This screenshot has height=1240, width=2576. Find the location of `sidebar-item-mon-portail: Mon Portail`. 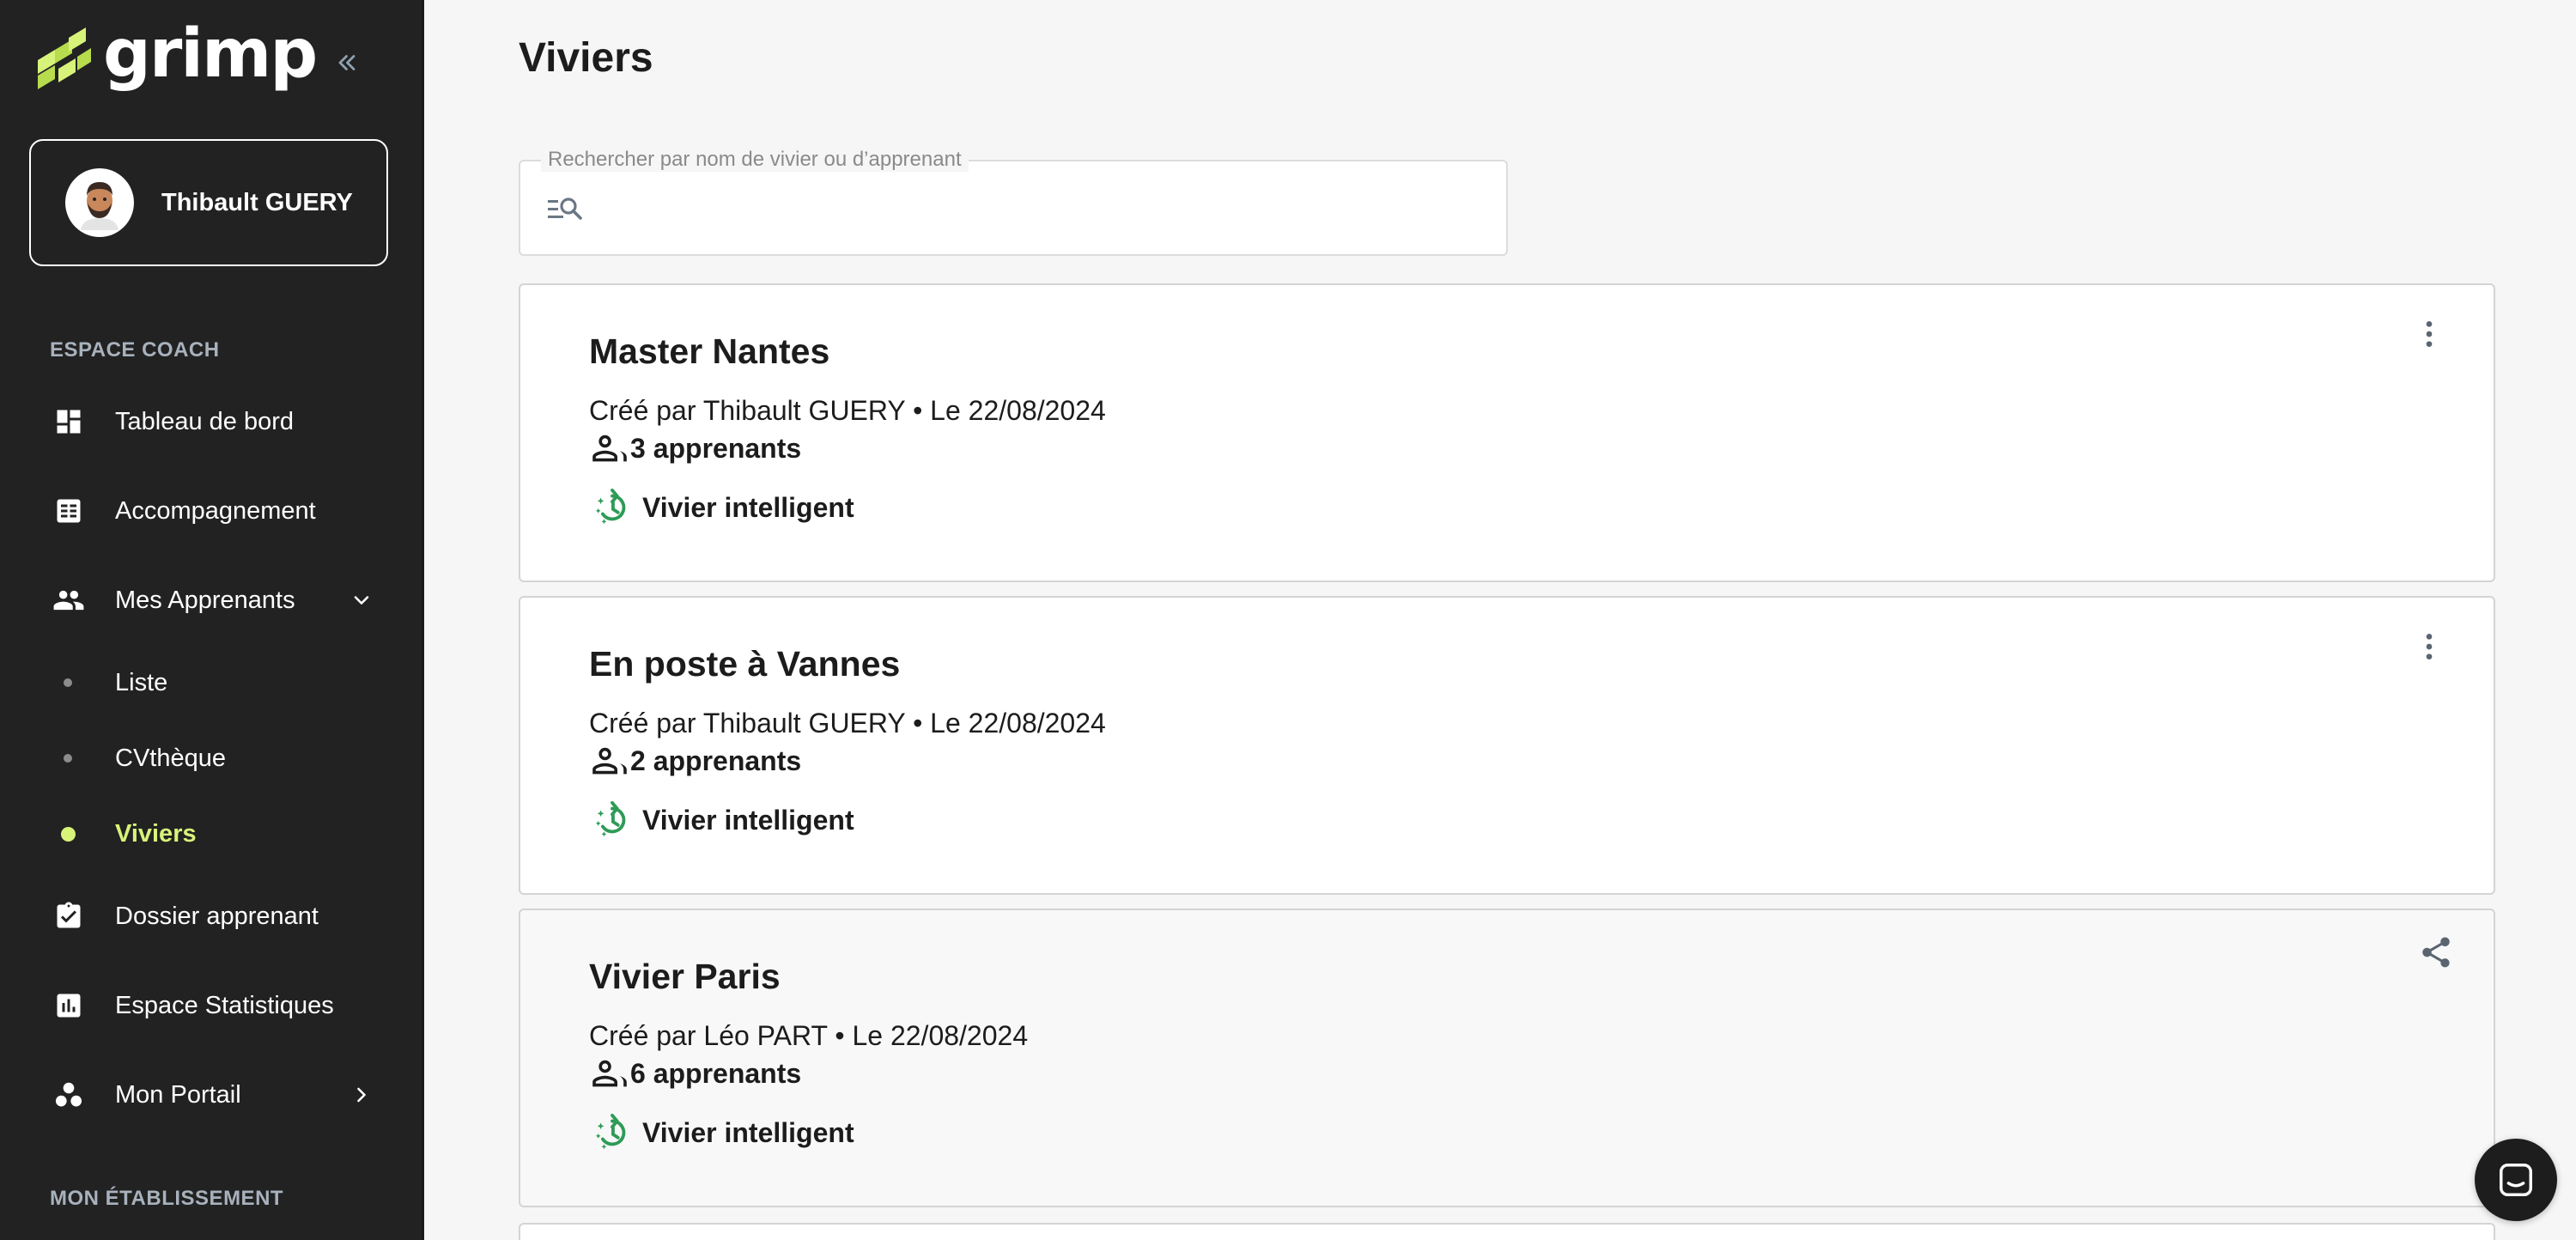

sidebar-item-mon-portail: Mon Portail is located at coordinates (212, 1095).